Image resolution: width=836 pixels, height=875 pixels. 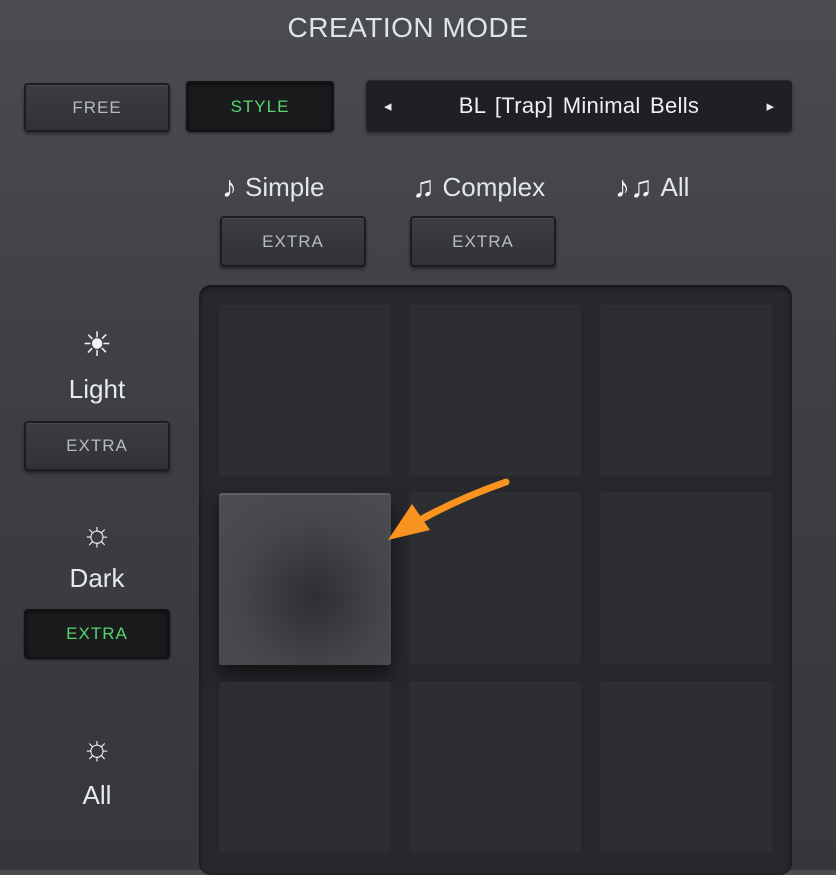 I want to click on next-preset-icon: ▸, so click(x=770, y=106).